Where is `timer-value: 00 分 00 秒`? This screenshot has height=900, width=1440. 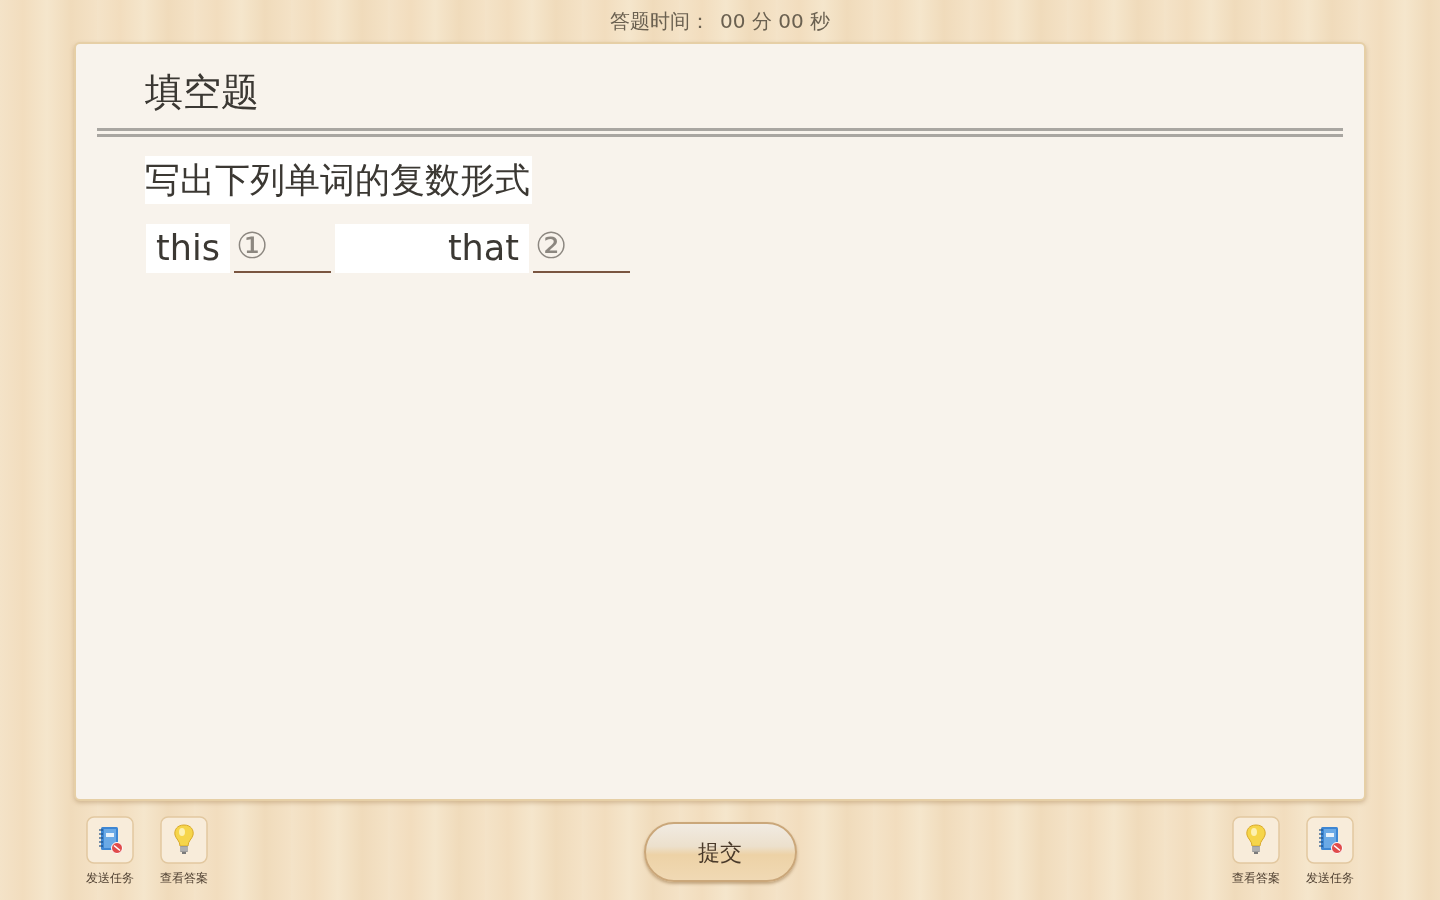
timer-value: 00 分 00 秒 is located at coordinates (775, 21).